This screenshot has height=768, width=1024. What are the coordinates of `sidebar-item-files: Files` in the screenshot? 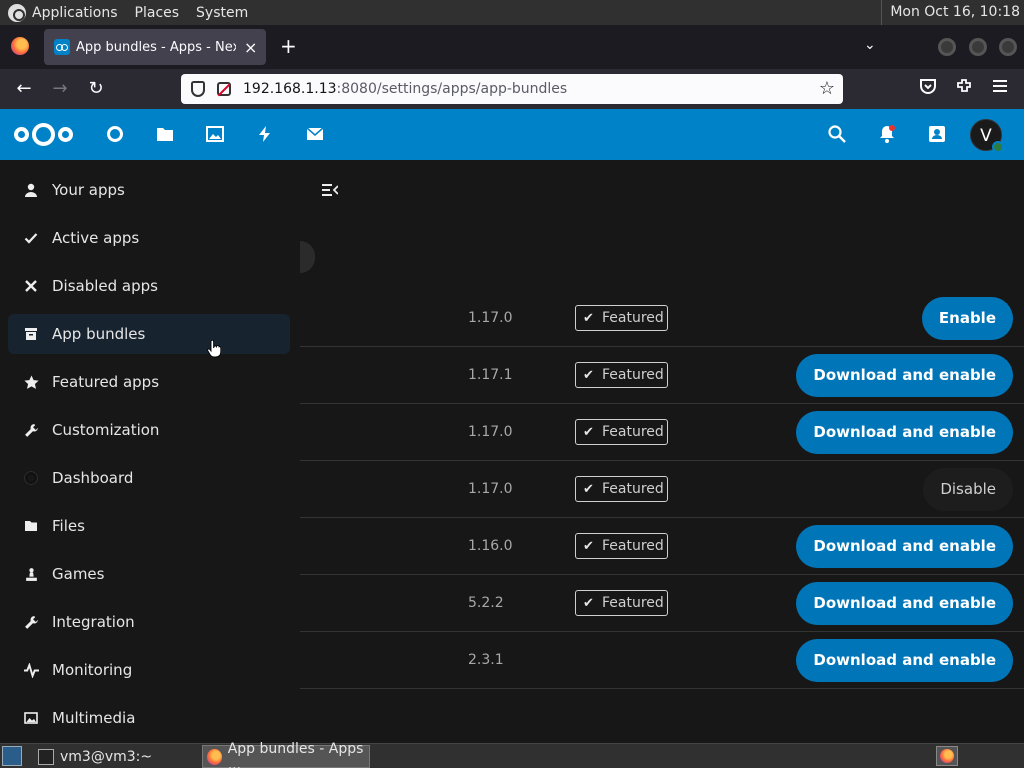 It's located at (149, 526).